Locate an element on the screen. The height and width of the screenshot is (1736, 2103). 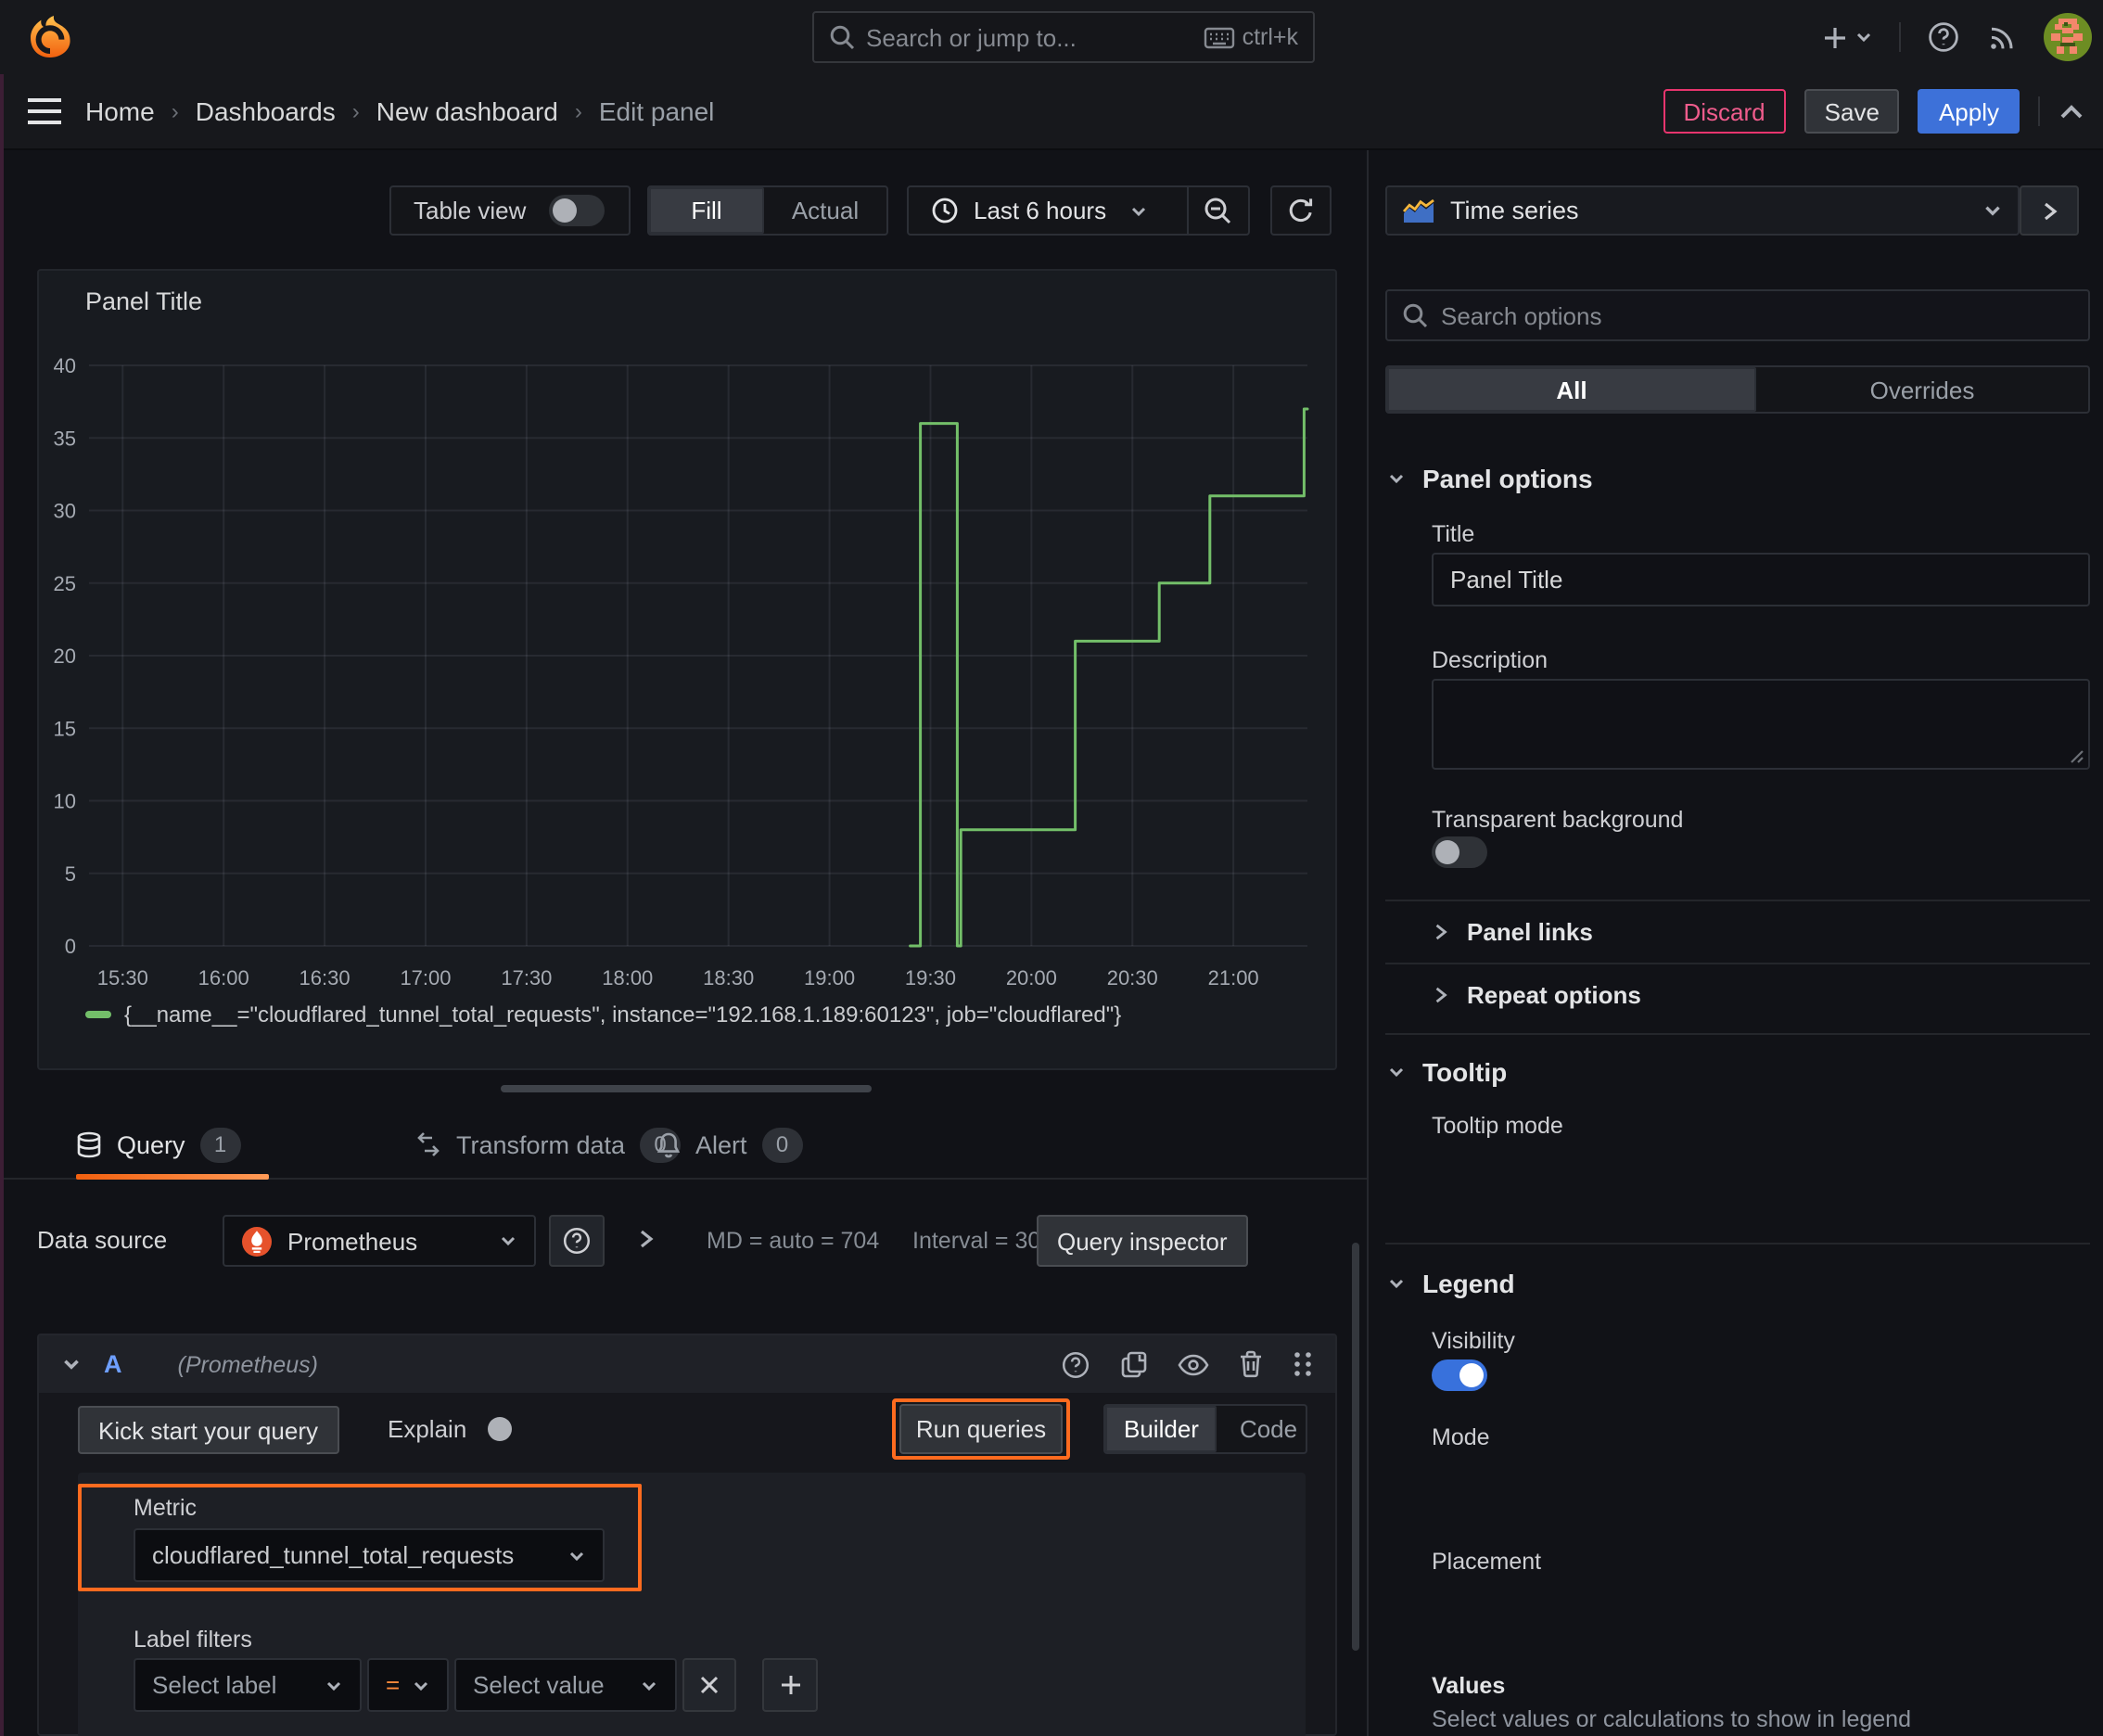
tab-all: All is located at coordinates (1571, 389).